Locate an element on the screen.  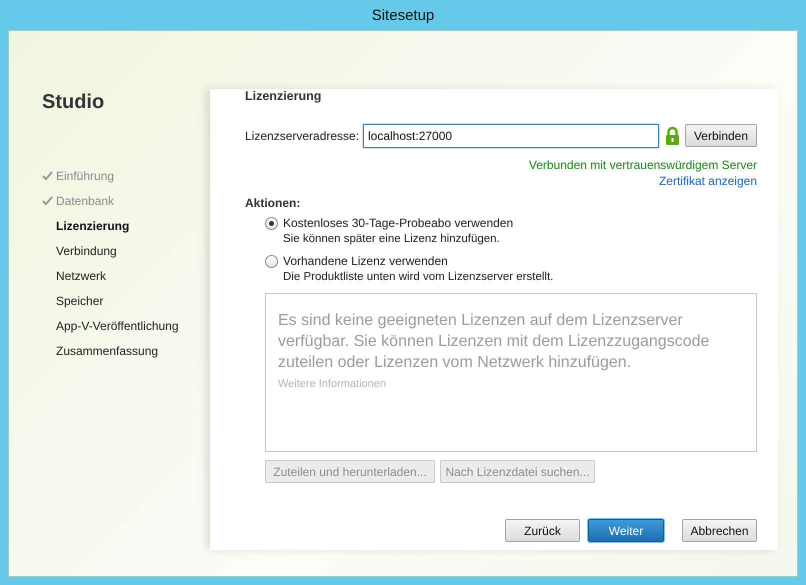
step-item: Netzwerk is located at coordinates (81, 275).